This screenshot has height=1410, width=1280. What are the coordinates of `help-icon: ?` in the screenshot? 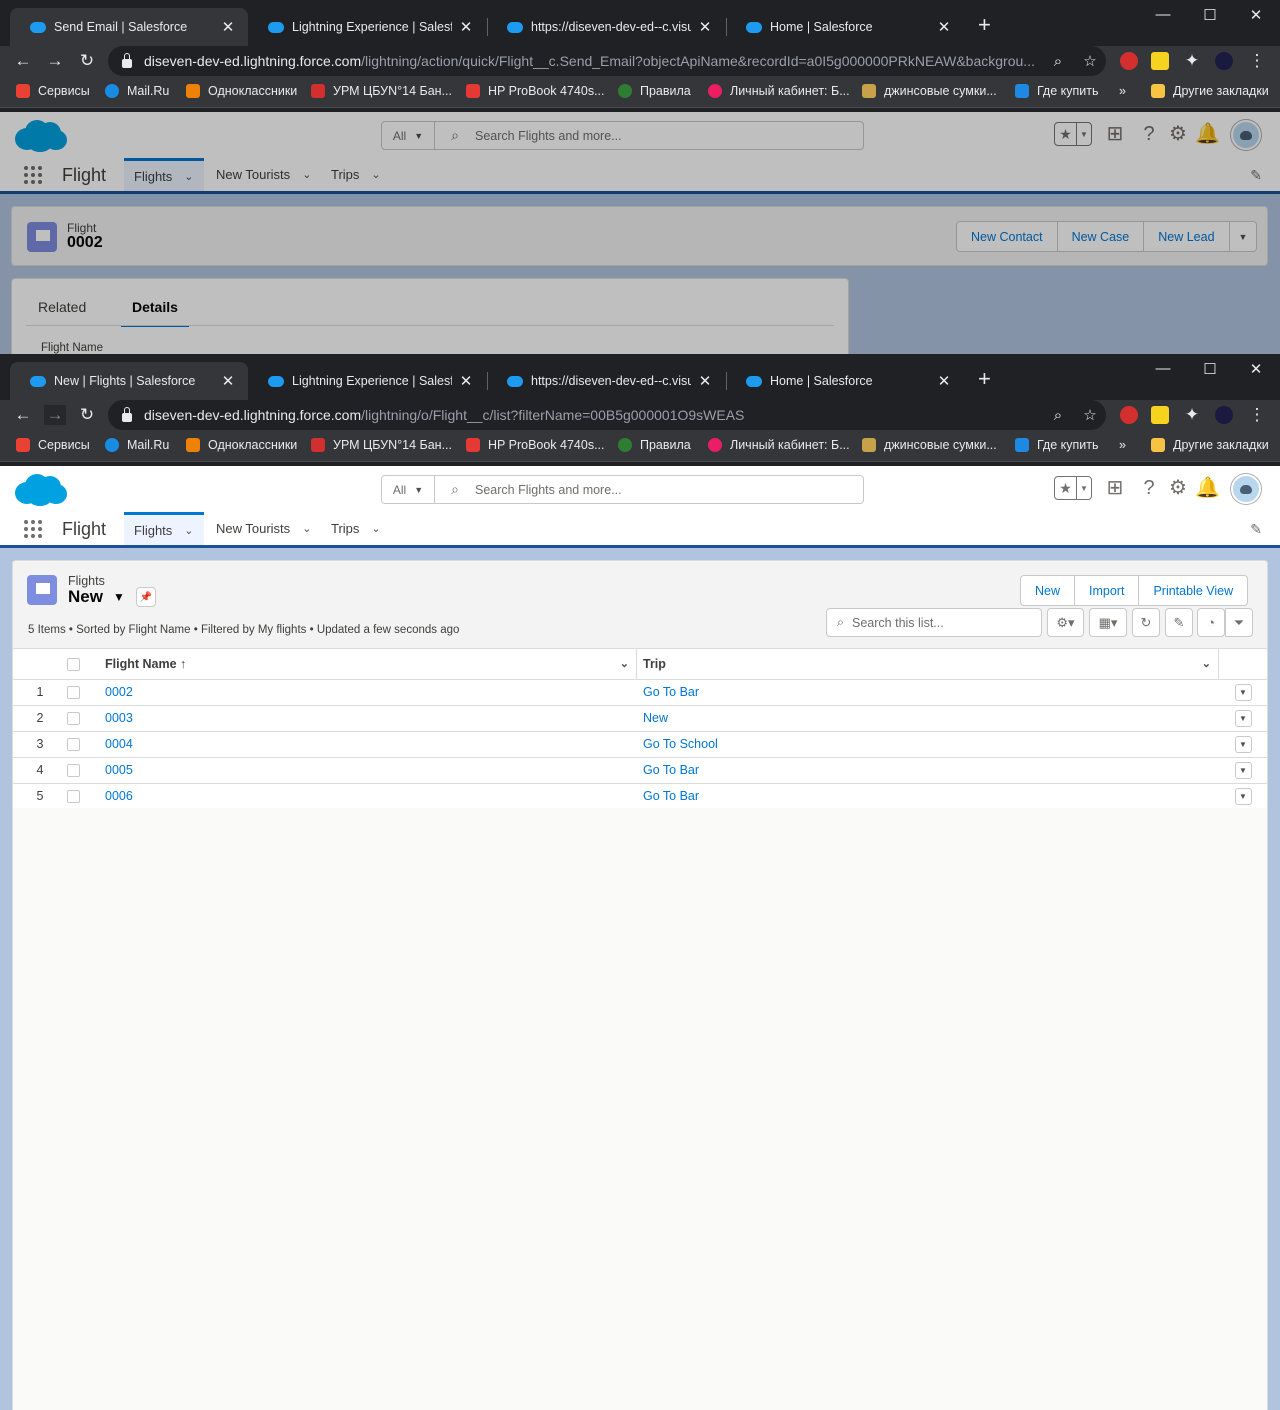 It's located at (1149, 134).